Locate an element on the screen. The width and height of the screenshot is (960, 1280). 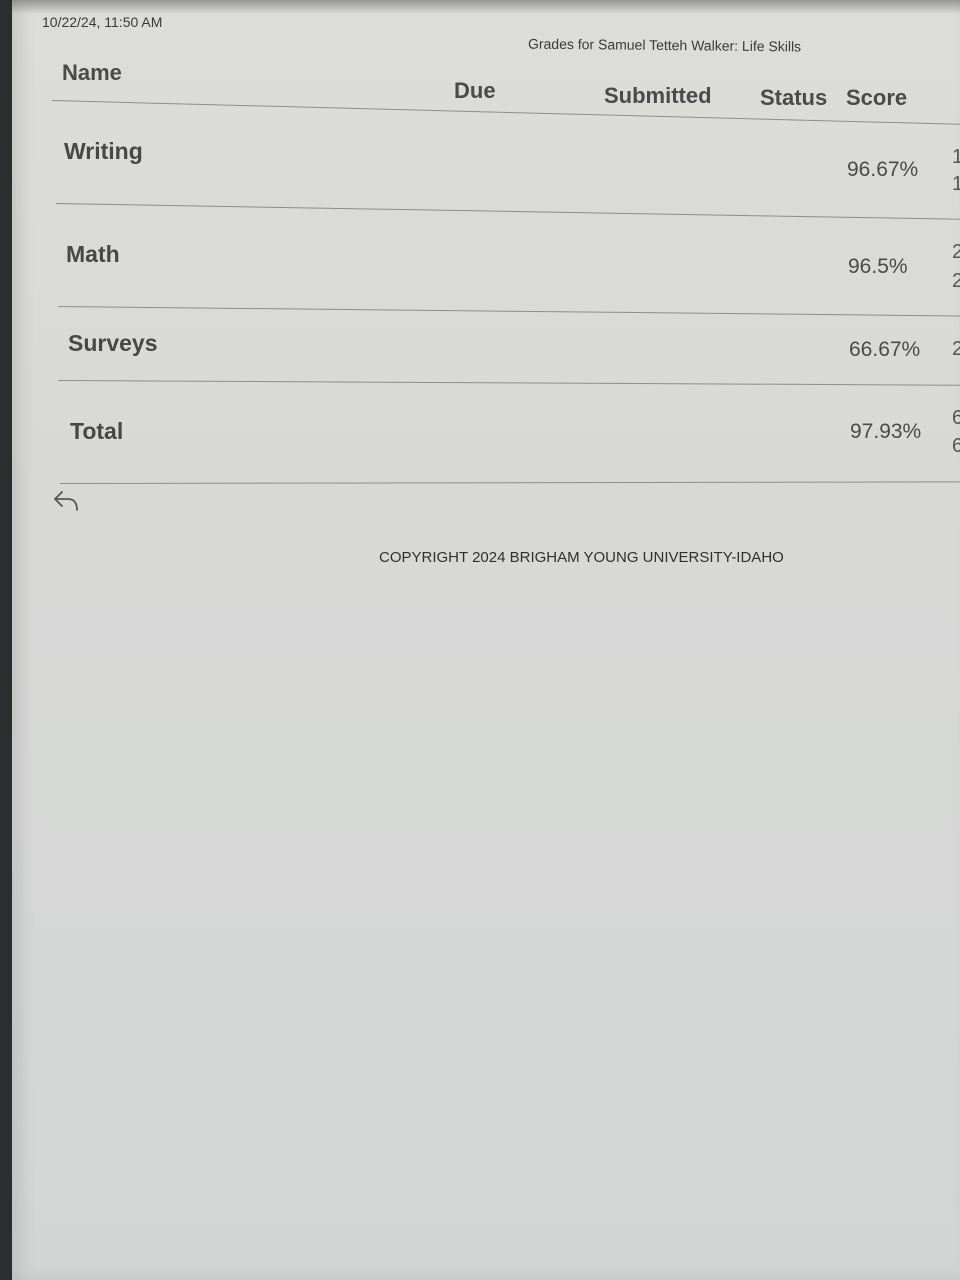
column-header-due: Due is located at coordinates (475, 90).